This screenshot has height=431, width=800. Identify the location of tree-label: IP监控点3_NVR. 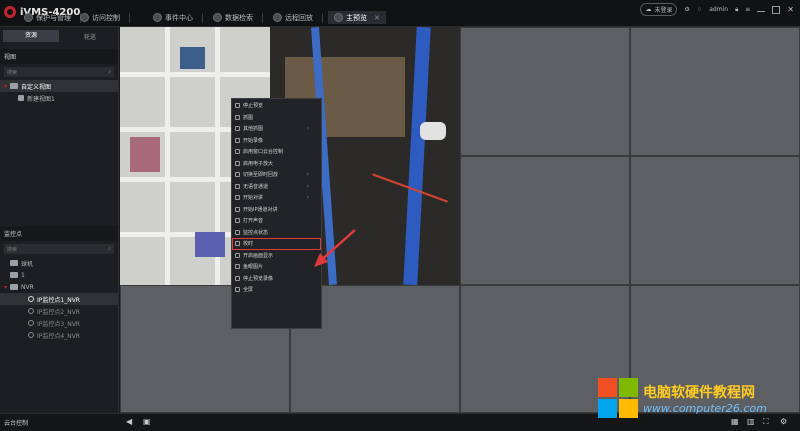
(58, 324).